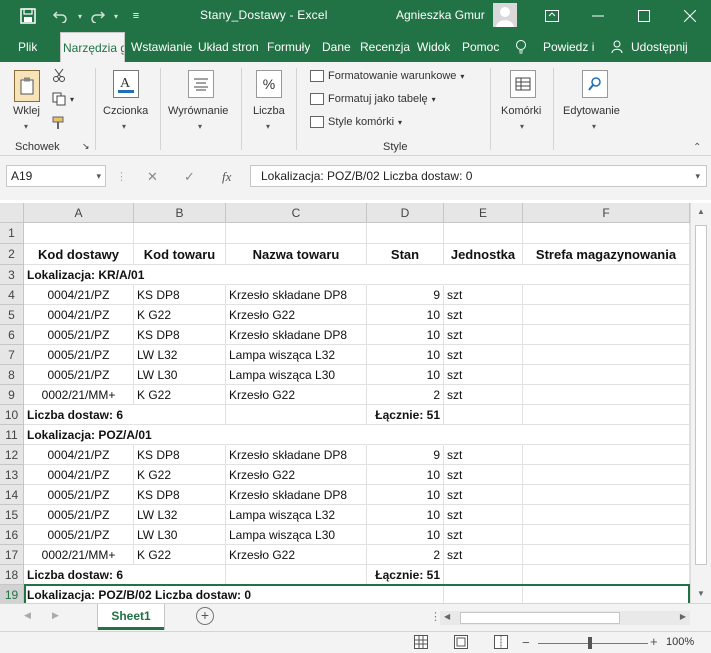  I want to click on cell-e1, so click(483, 233).